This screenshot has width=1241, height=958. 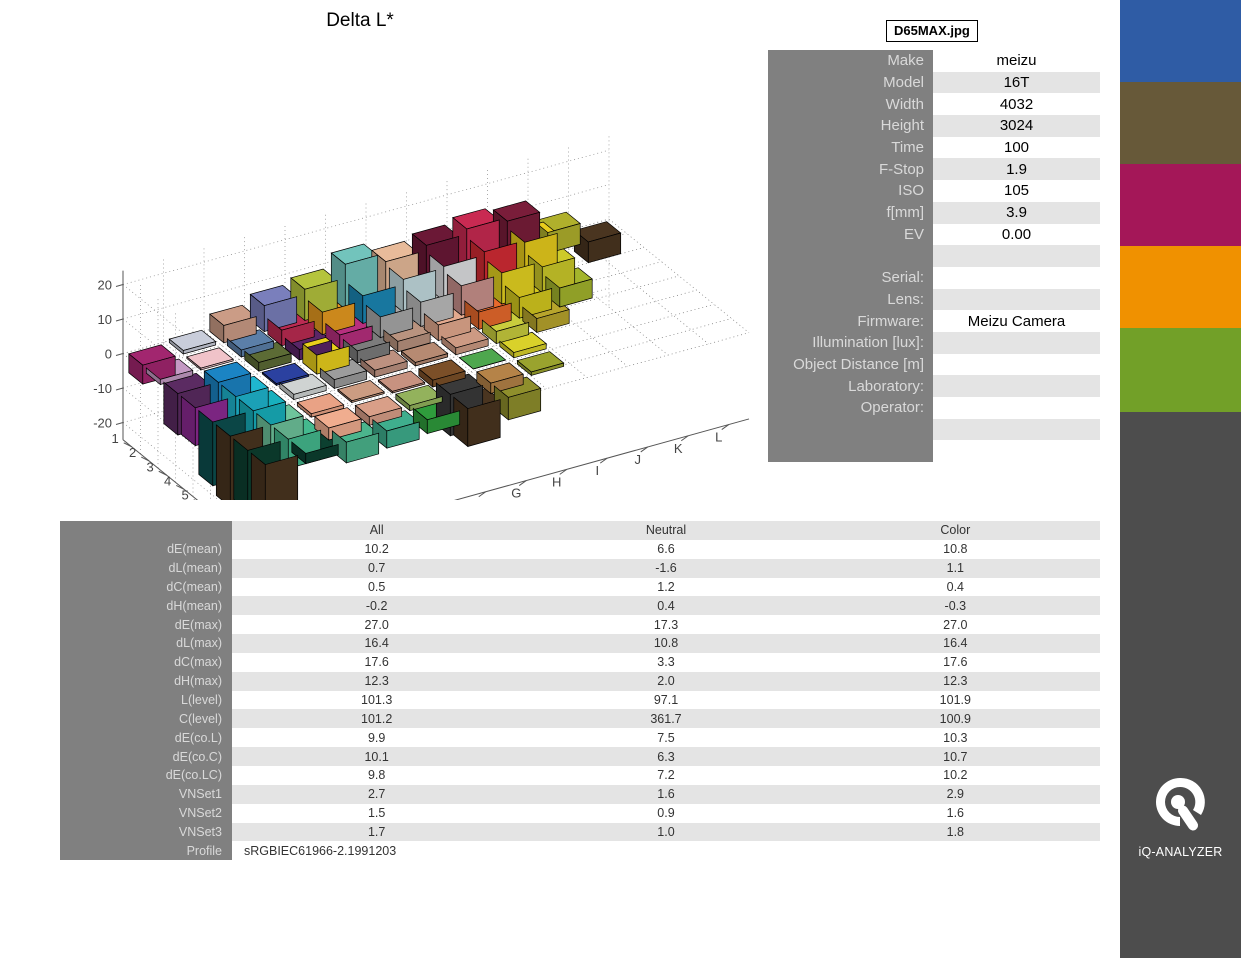 I want to click on column-tick-label: J, so click(x=638, y=459).